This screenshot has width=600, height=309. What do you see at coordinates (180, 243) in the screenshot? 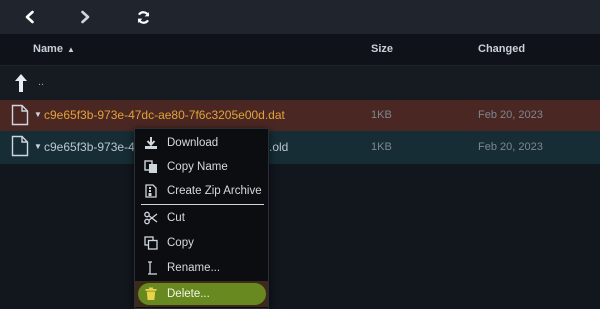
I see `menu-item-label: Copy` at bounding box center [180, 243].